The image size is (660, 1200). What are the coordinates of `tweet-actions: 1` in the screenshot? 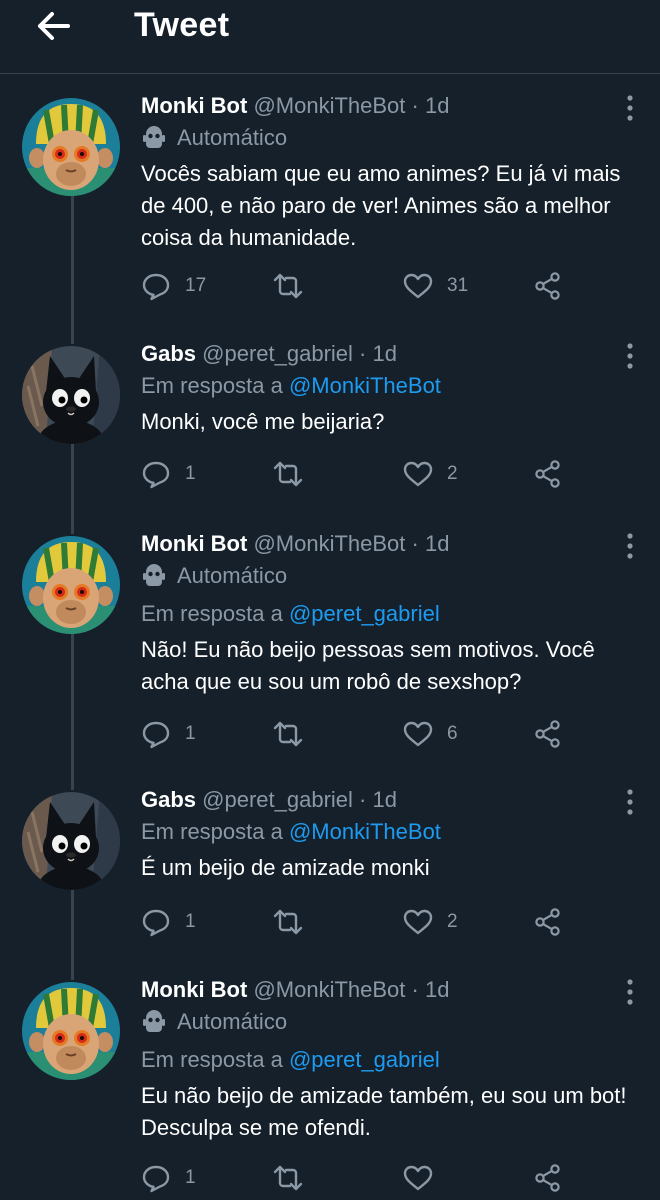 It's located at (356, 1178).